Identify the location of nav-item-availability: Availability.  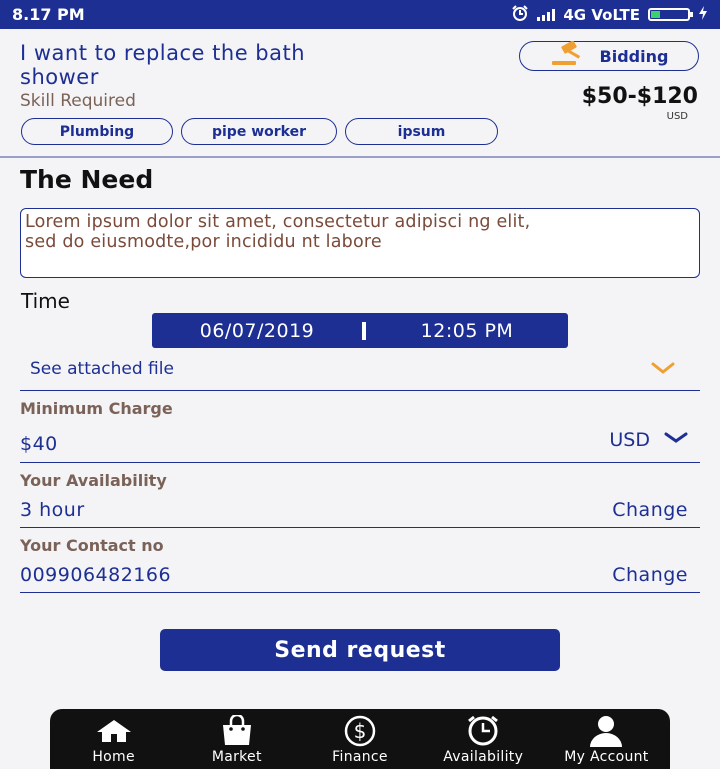
(483, 739).